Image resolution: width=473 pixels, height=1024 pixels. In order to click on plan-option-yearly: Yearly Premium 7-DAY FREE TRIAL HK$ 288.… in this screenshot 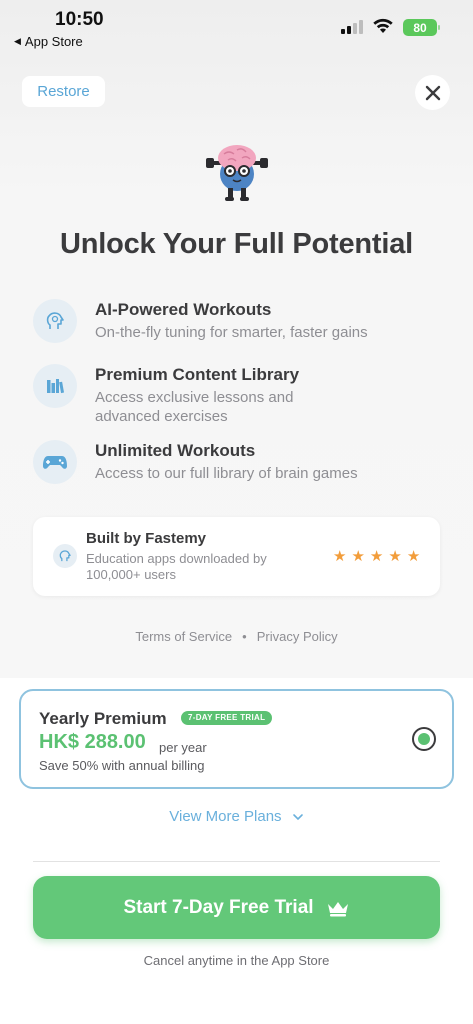, I will do `click(236, 739)`.